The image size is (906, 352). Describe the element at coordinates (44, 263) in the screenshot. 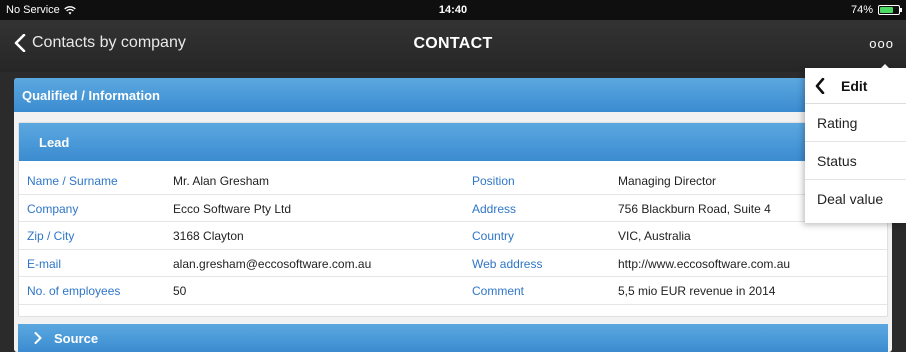

I see `field-label: E-mail` at that location.